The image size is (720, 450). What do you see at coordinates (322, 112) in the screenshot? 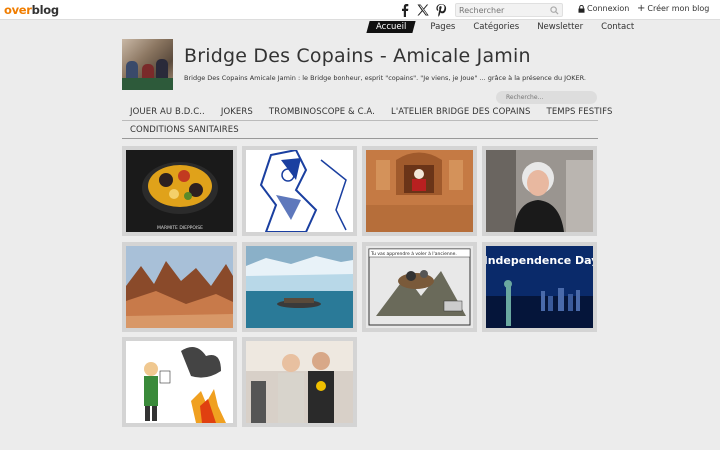
I see `menu-item-trombinoscope: TROMBINOSCOPE & C.A.` at bounding box center [322, 112].